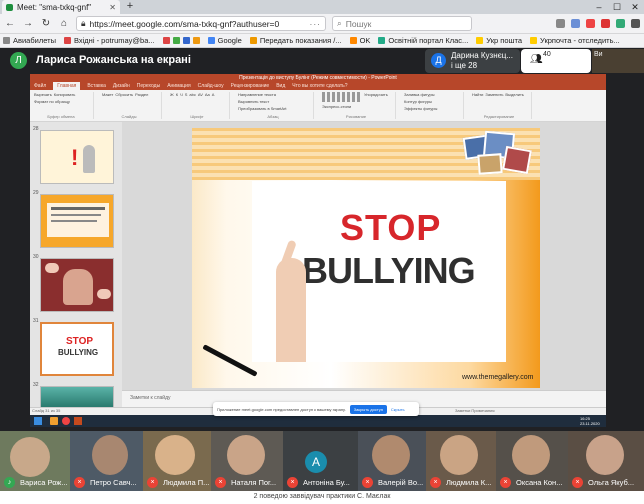 The height and width of the screenshot is (504, 644). What do you see at coordinates (78, 421) in the screenshot?
I see `powerpoint-icon` at bounding box center [78, 421].